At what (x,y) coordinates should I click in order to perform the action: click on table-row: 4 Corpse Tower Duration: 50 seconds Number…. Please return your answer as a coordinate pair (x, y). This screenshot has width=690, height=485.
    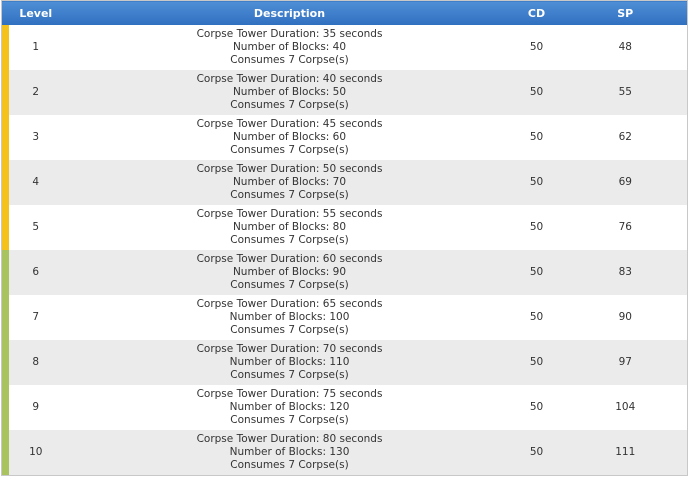
    Looking at the image, I should click on (344, 182).